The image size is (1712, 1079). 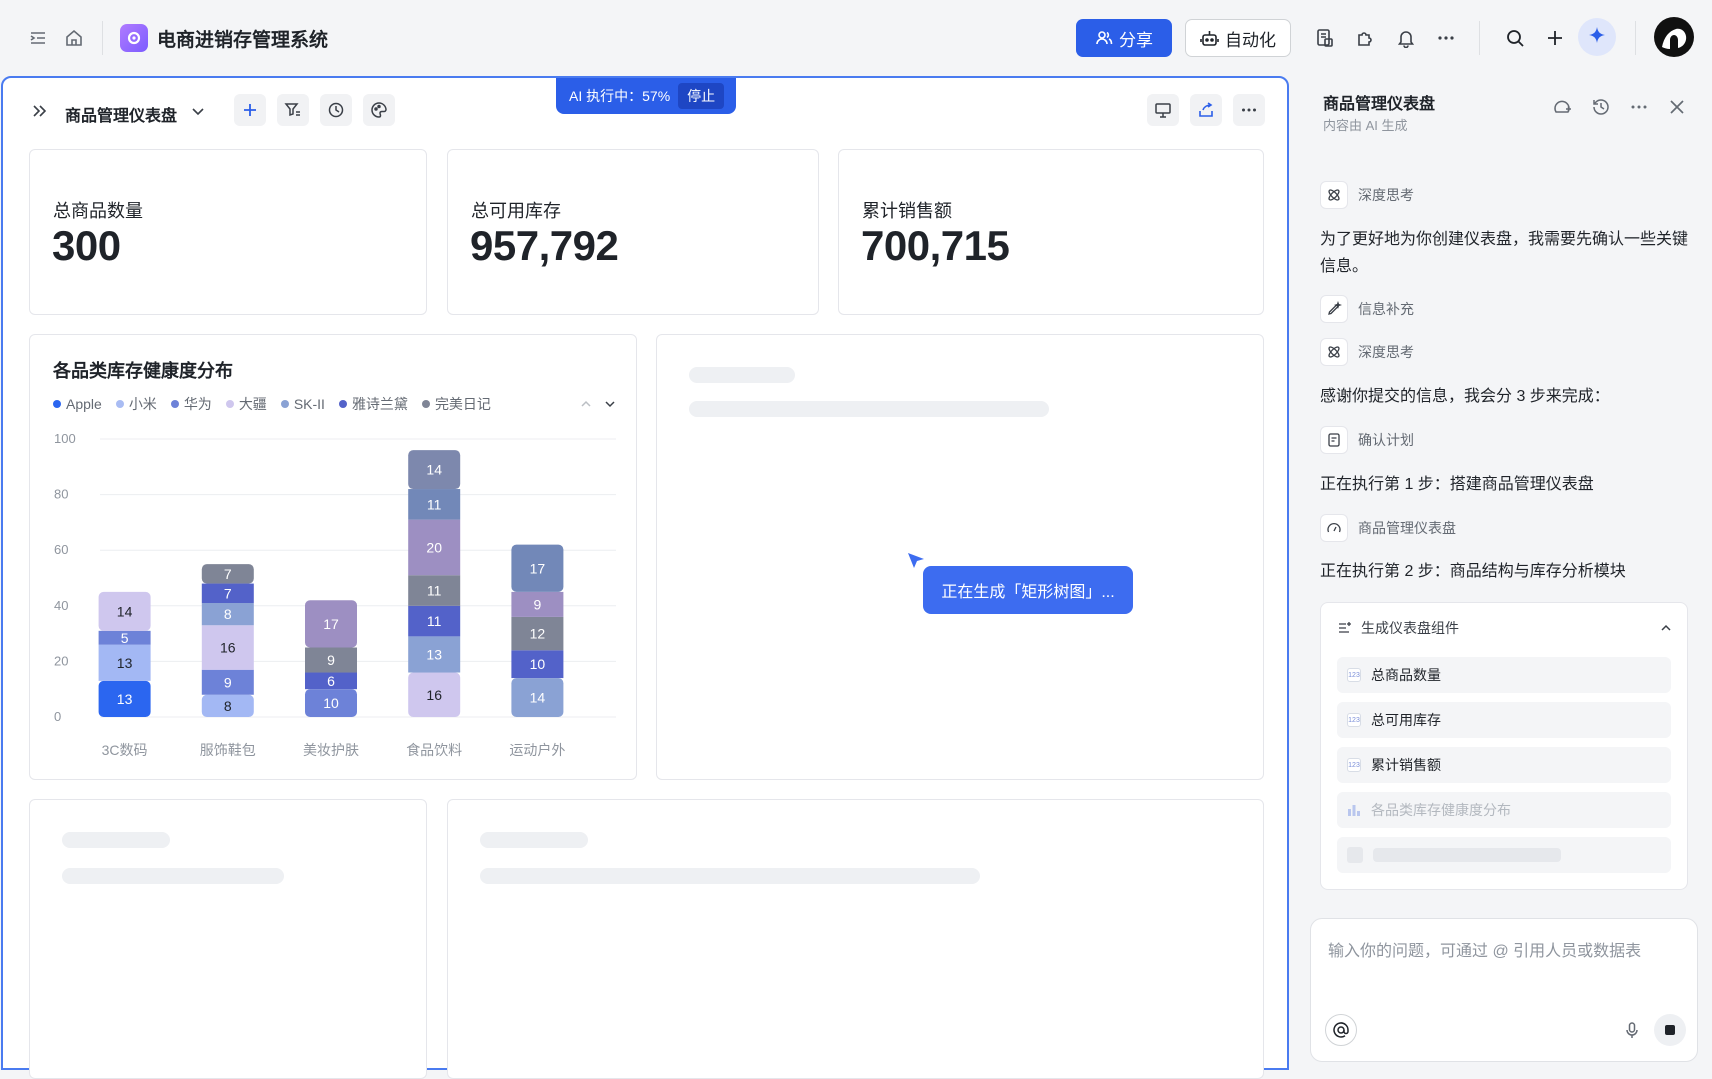 I want to click on step-deep-think-2: 深度思考, so click(x=1367, y=352).